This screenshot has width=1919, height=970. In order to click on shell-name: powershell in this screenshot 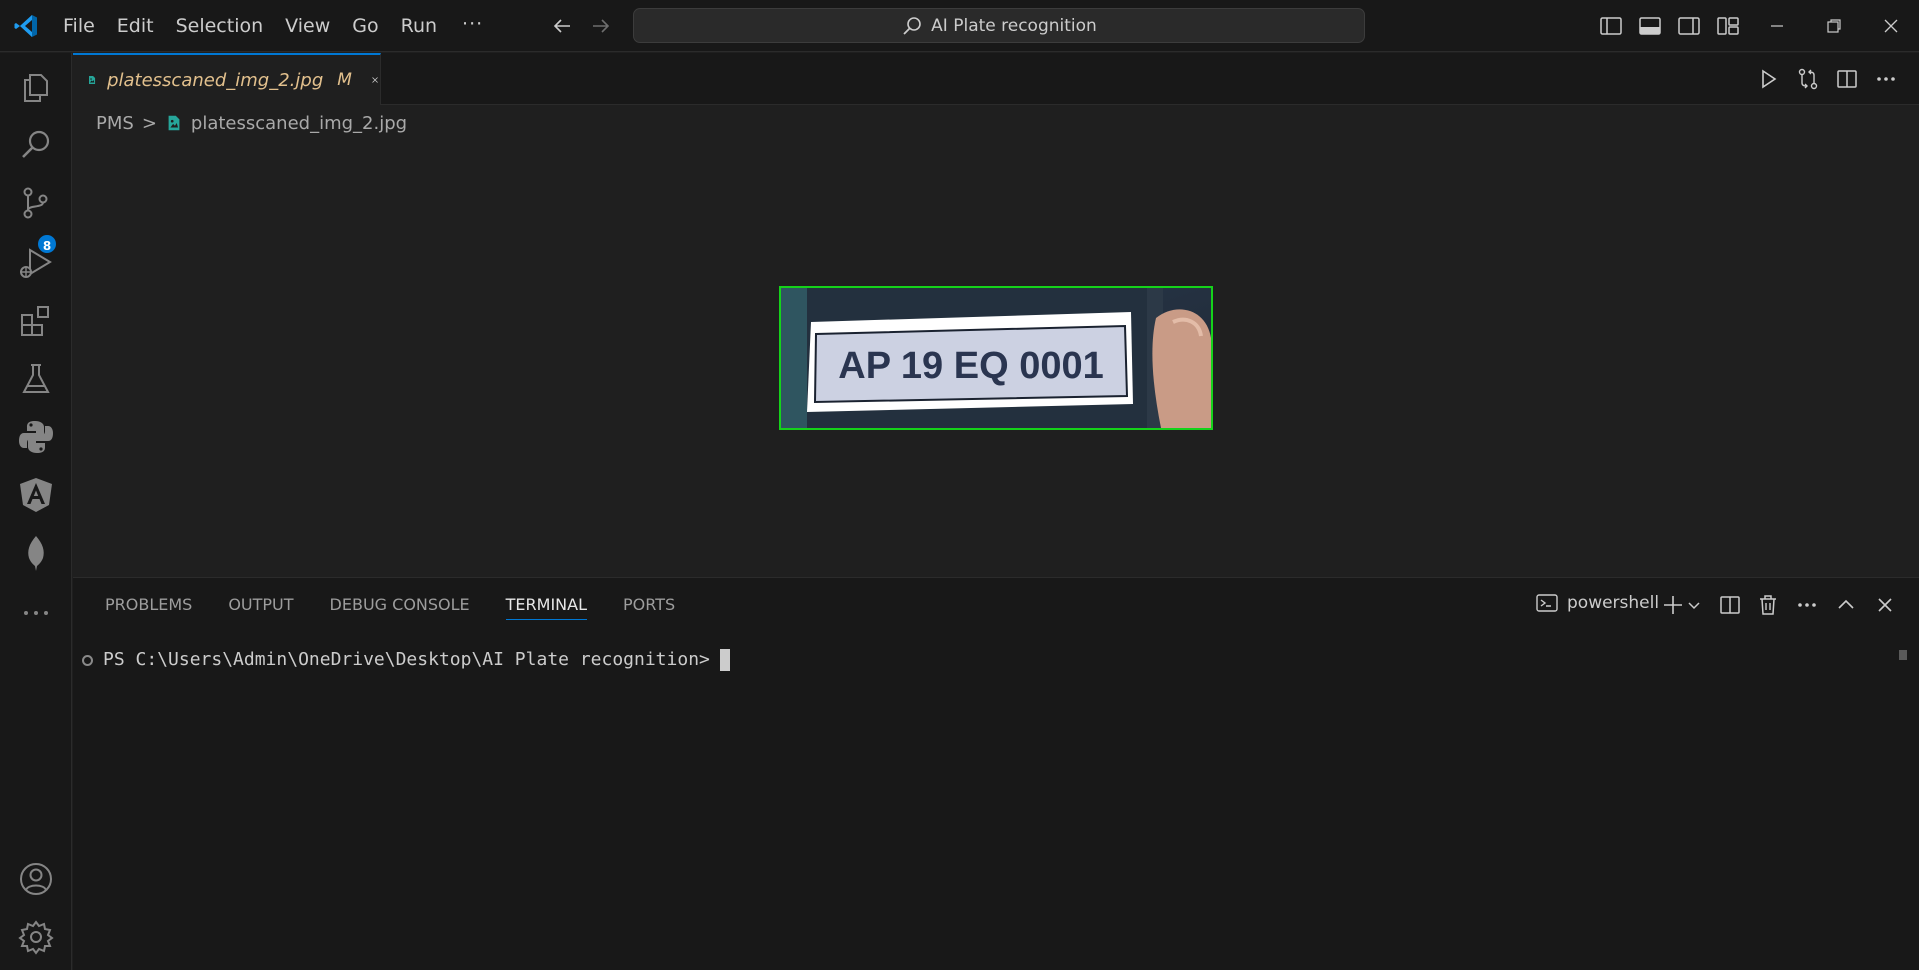, I will do `click(1613, 603)`.